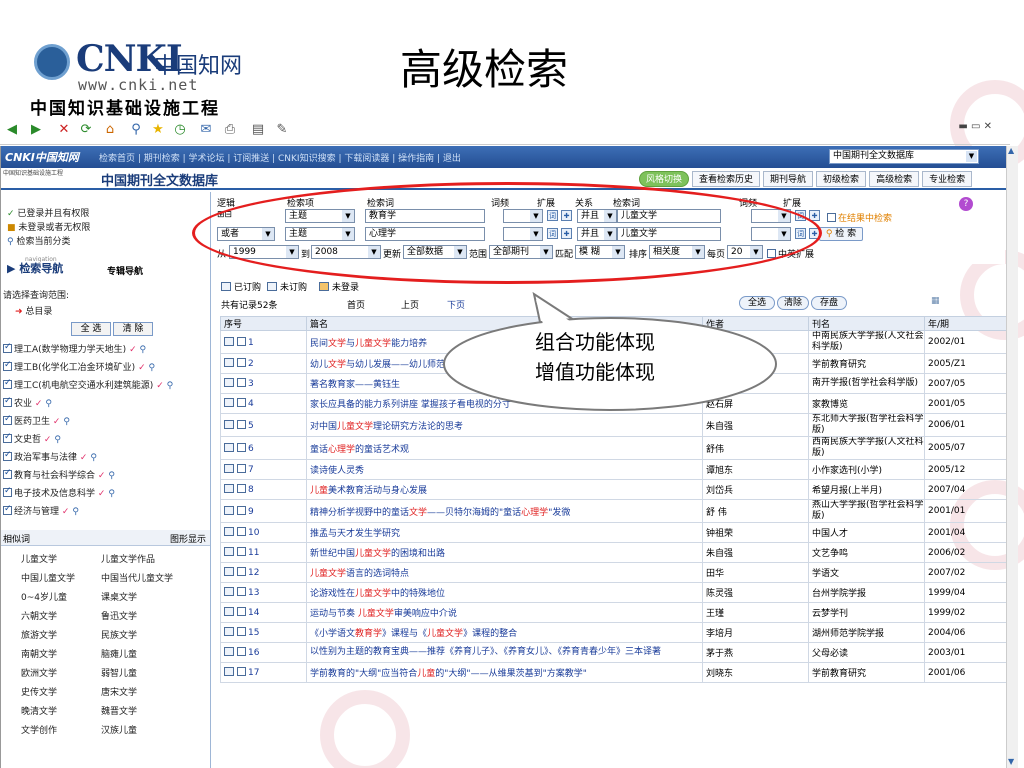 The height and width of the screenshot is (768, 1024). Describe the element at coordinates (59, 492) in the screenshot. I see `category-item: 电子技术及信息科学 ✓ ⚲` at that location.